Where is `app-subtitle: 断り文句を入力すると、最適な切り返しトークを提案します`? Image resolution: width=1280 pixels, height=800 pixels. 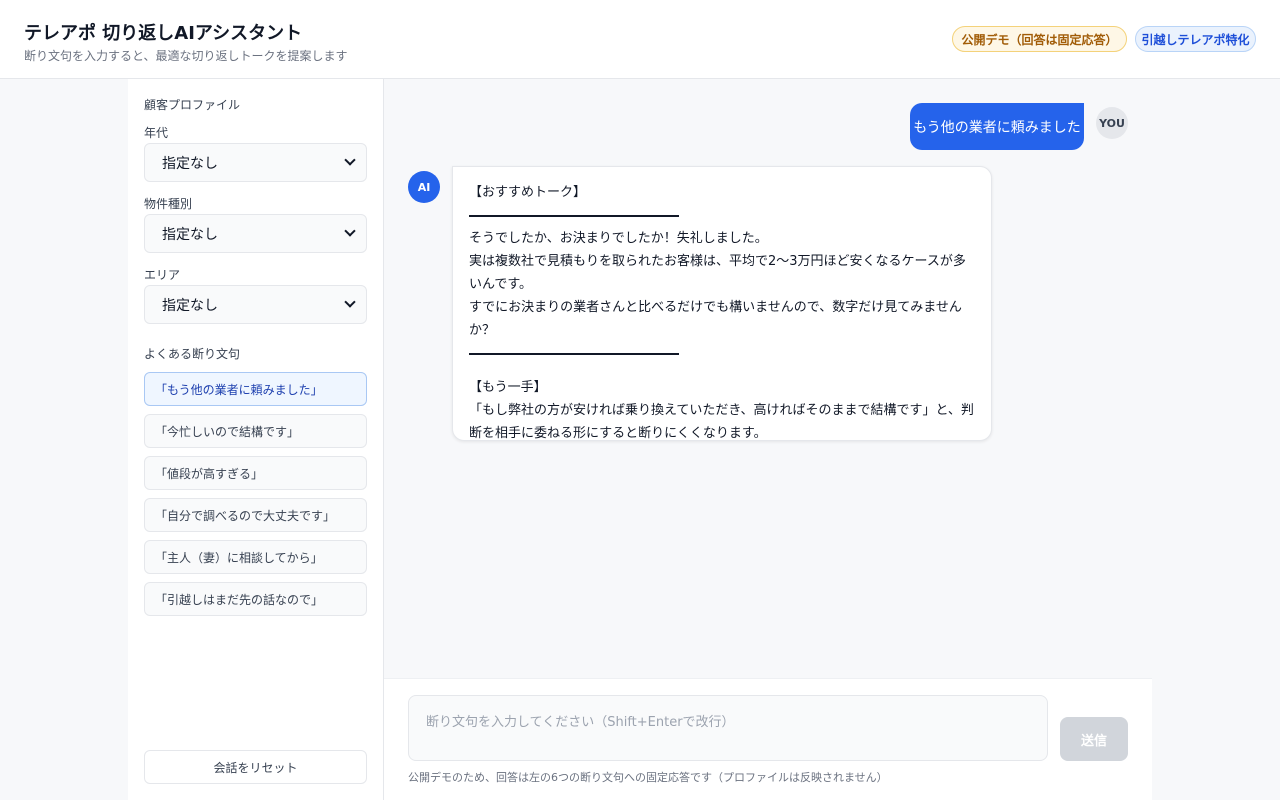
app-subtitle: 断り文句を入力すると、最適な切り返しトークを提案します is located at coordinates (186, 56).